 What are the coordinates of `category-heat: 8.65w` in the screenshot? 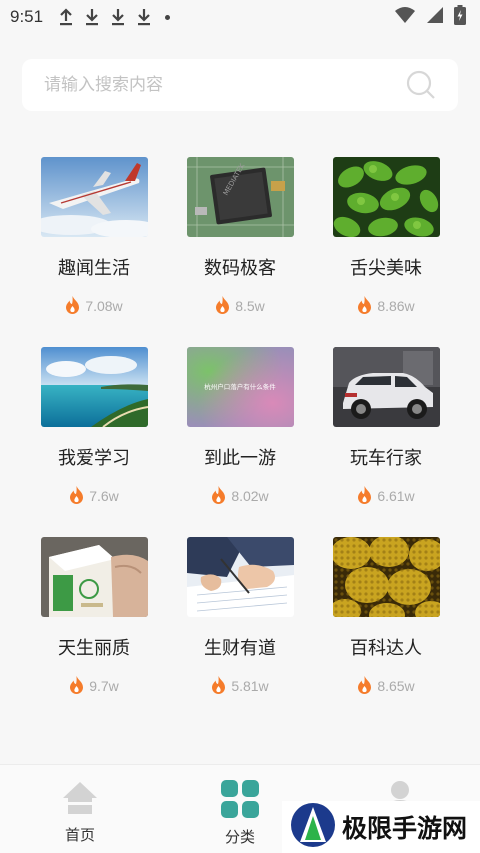 It's located at (386, 686).